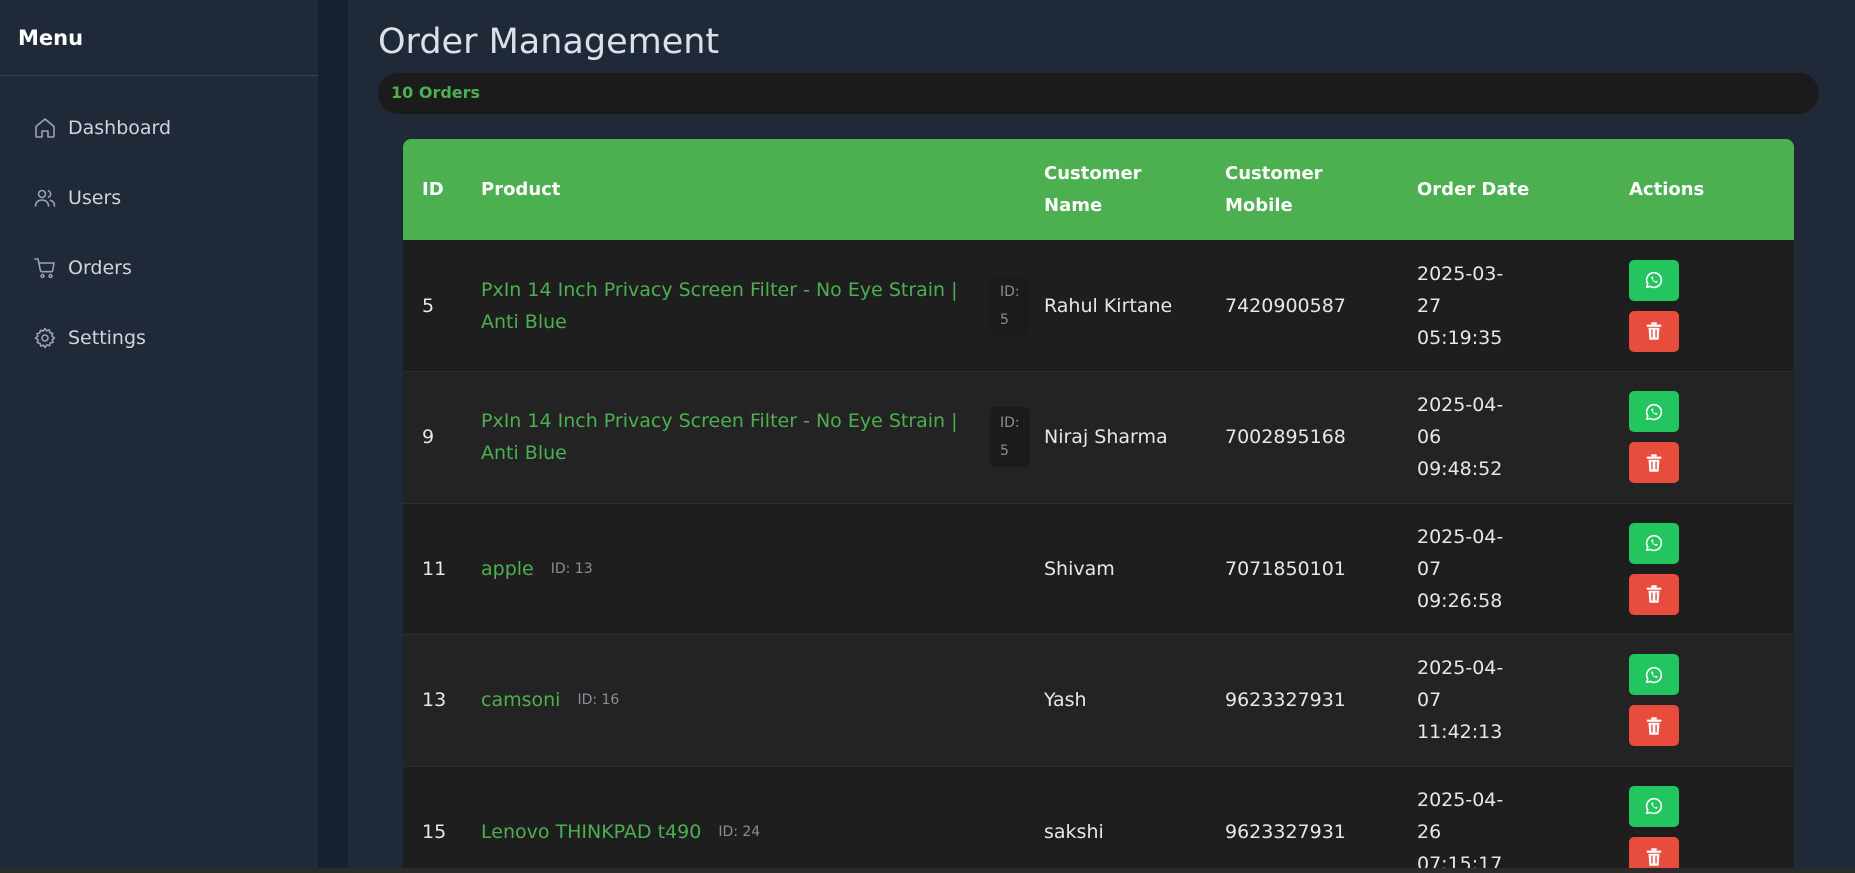 The image size is (1855, 873). Describe the element at coordinates (1460, 830) in the screenshot. I see `order-date-text: 2025-04-26 07:15:17` at that location.